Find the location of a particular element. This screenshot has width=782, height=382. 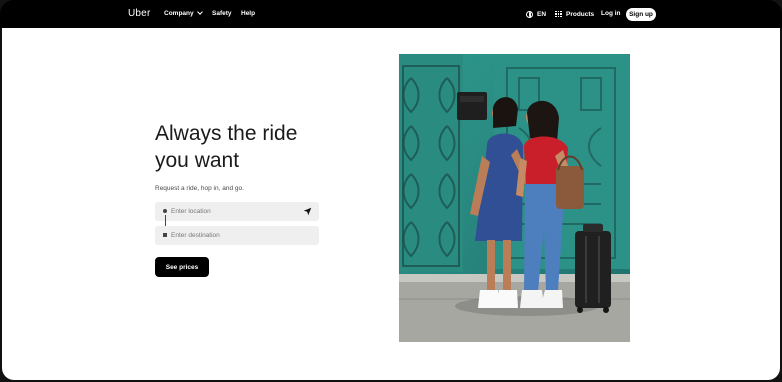

page-title: Always the ride you want is located at coordinates (245, 147).